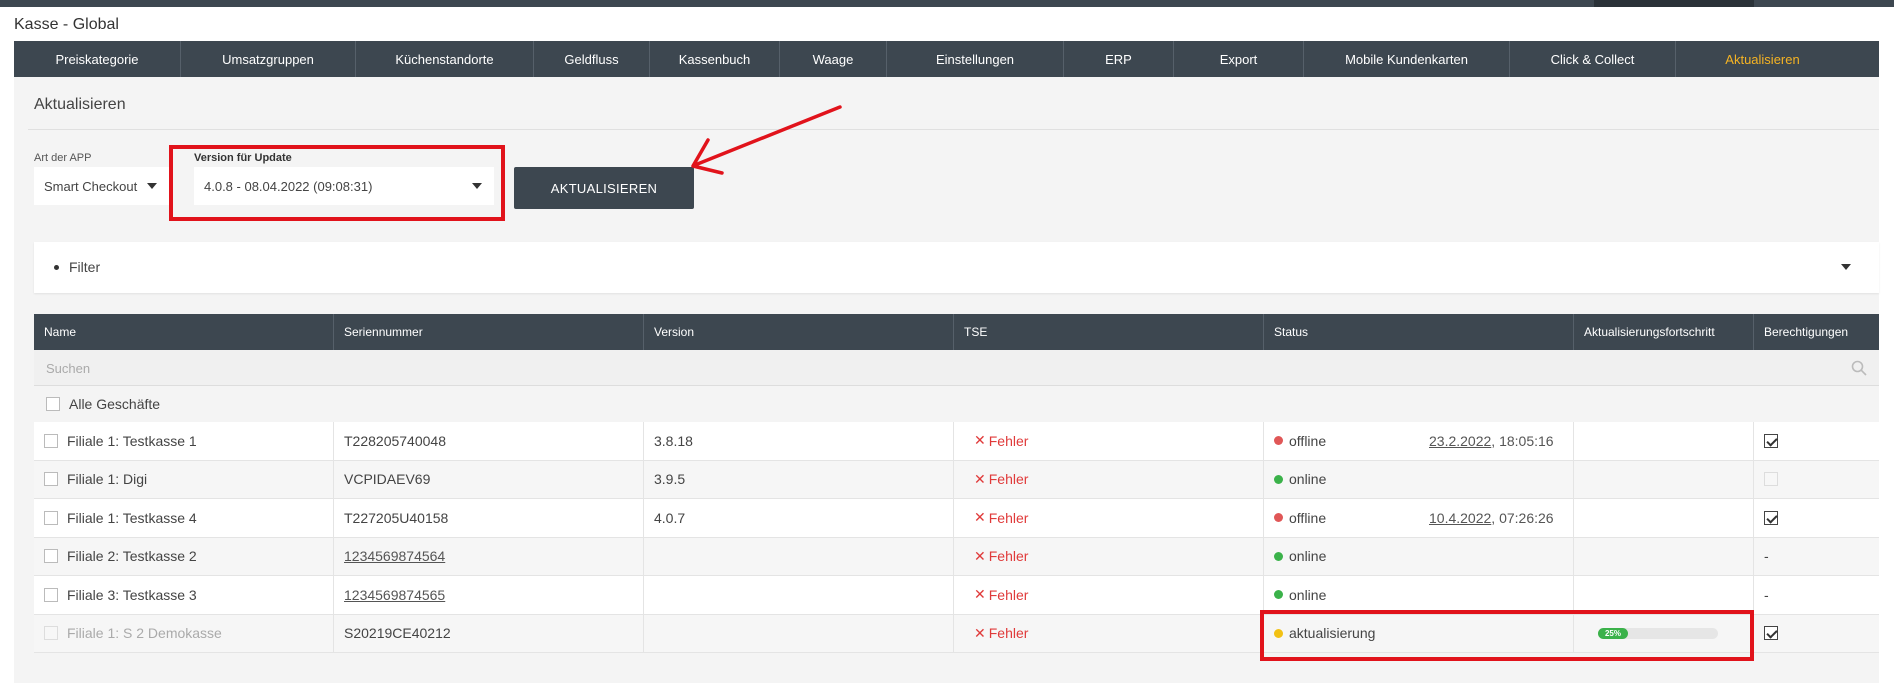 This screenshot has width=1894, height=683. I want to click on nav-item-export: Export, so click(1239, 59).